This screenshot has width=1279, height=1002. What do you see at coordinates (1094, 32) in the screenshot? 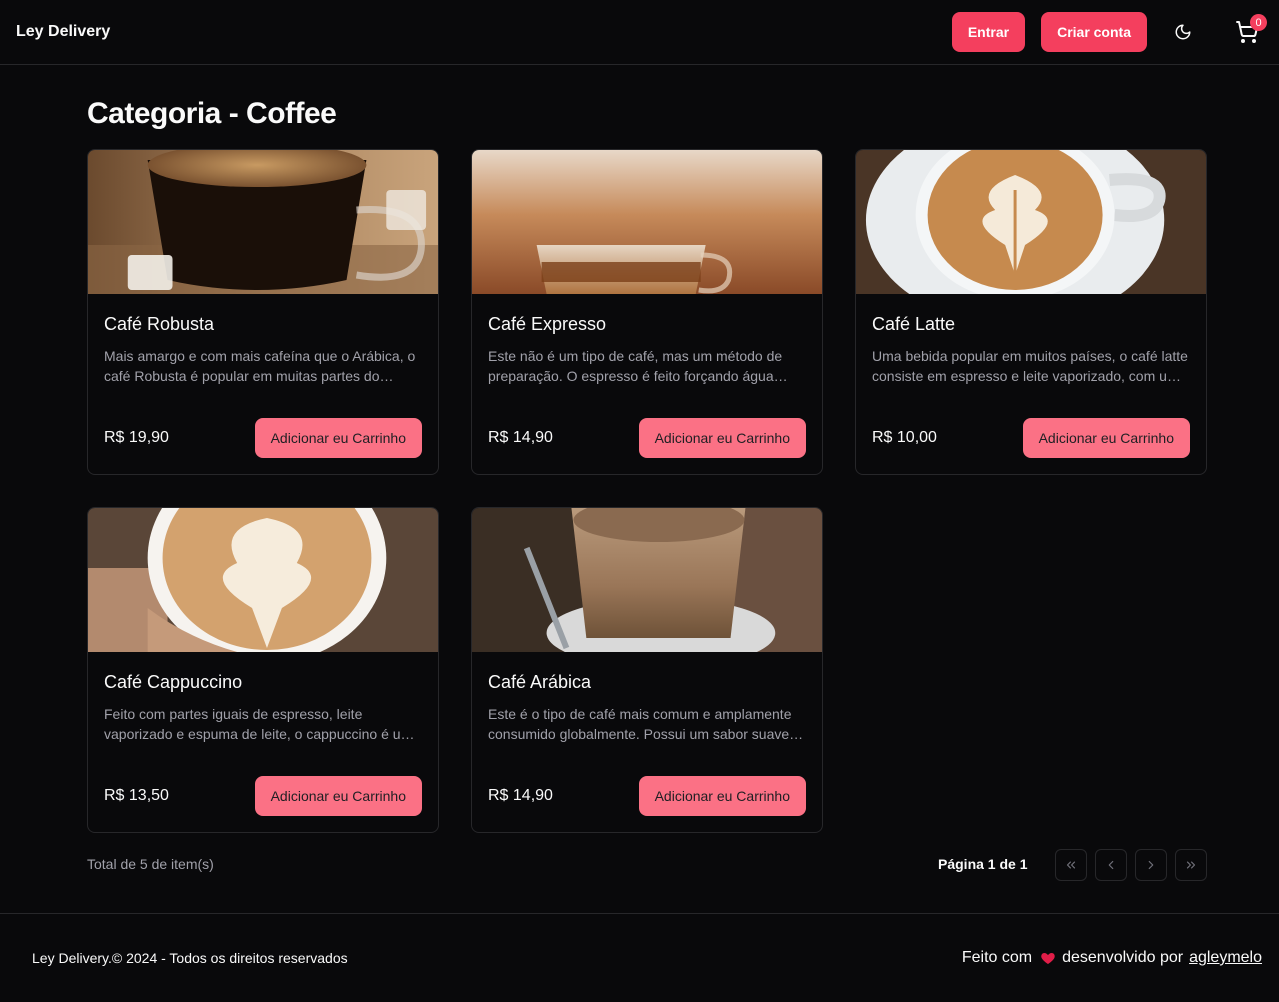
I see `signup-button: Criar conta` at bounding box center [1094, 32].